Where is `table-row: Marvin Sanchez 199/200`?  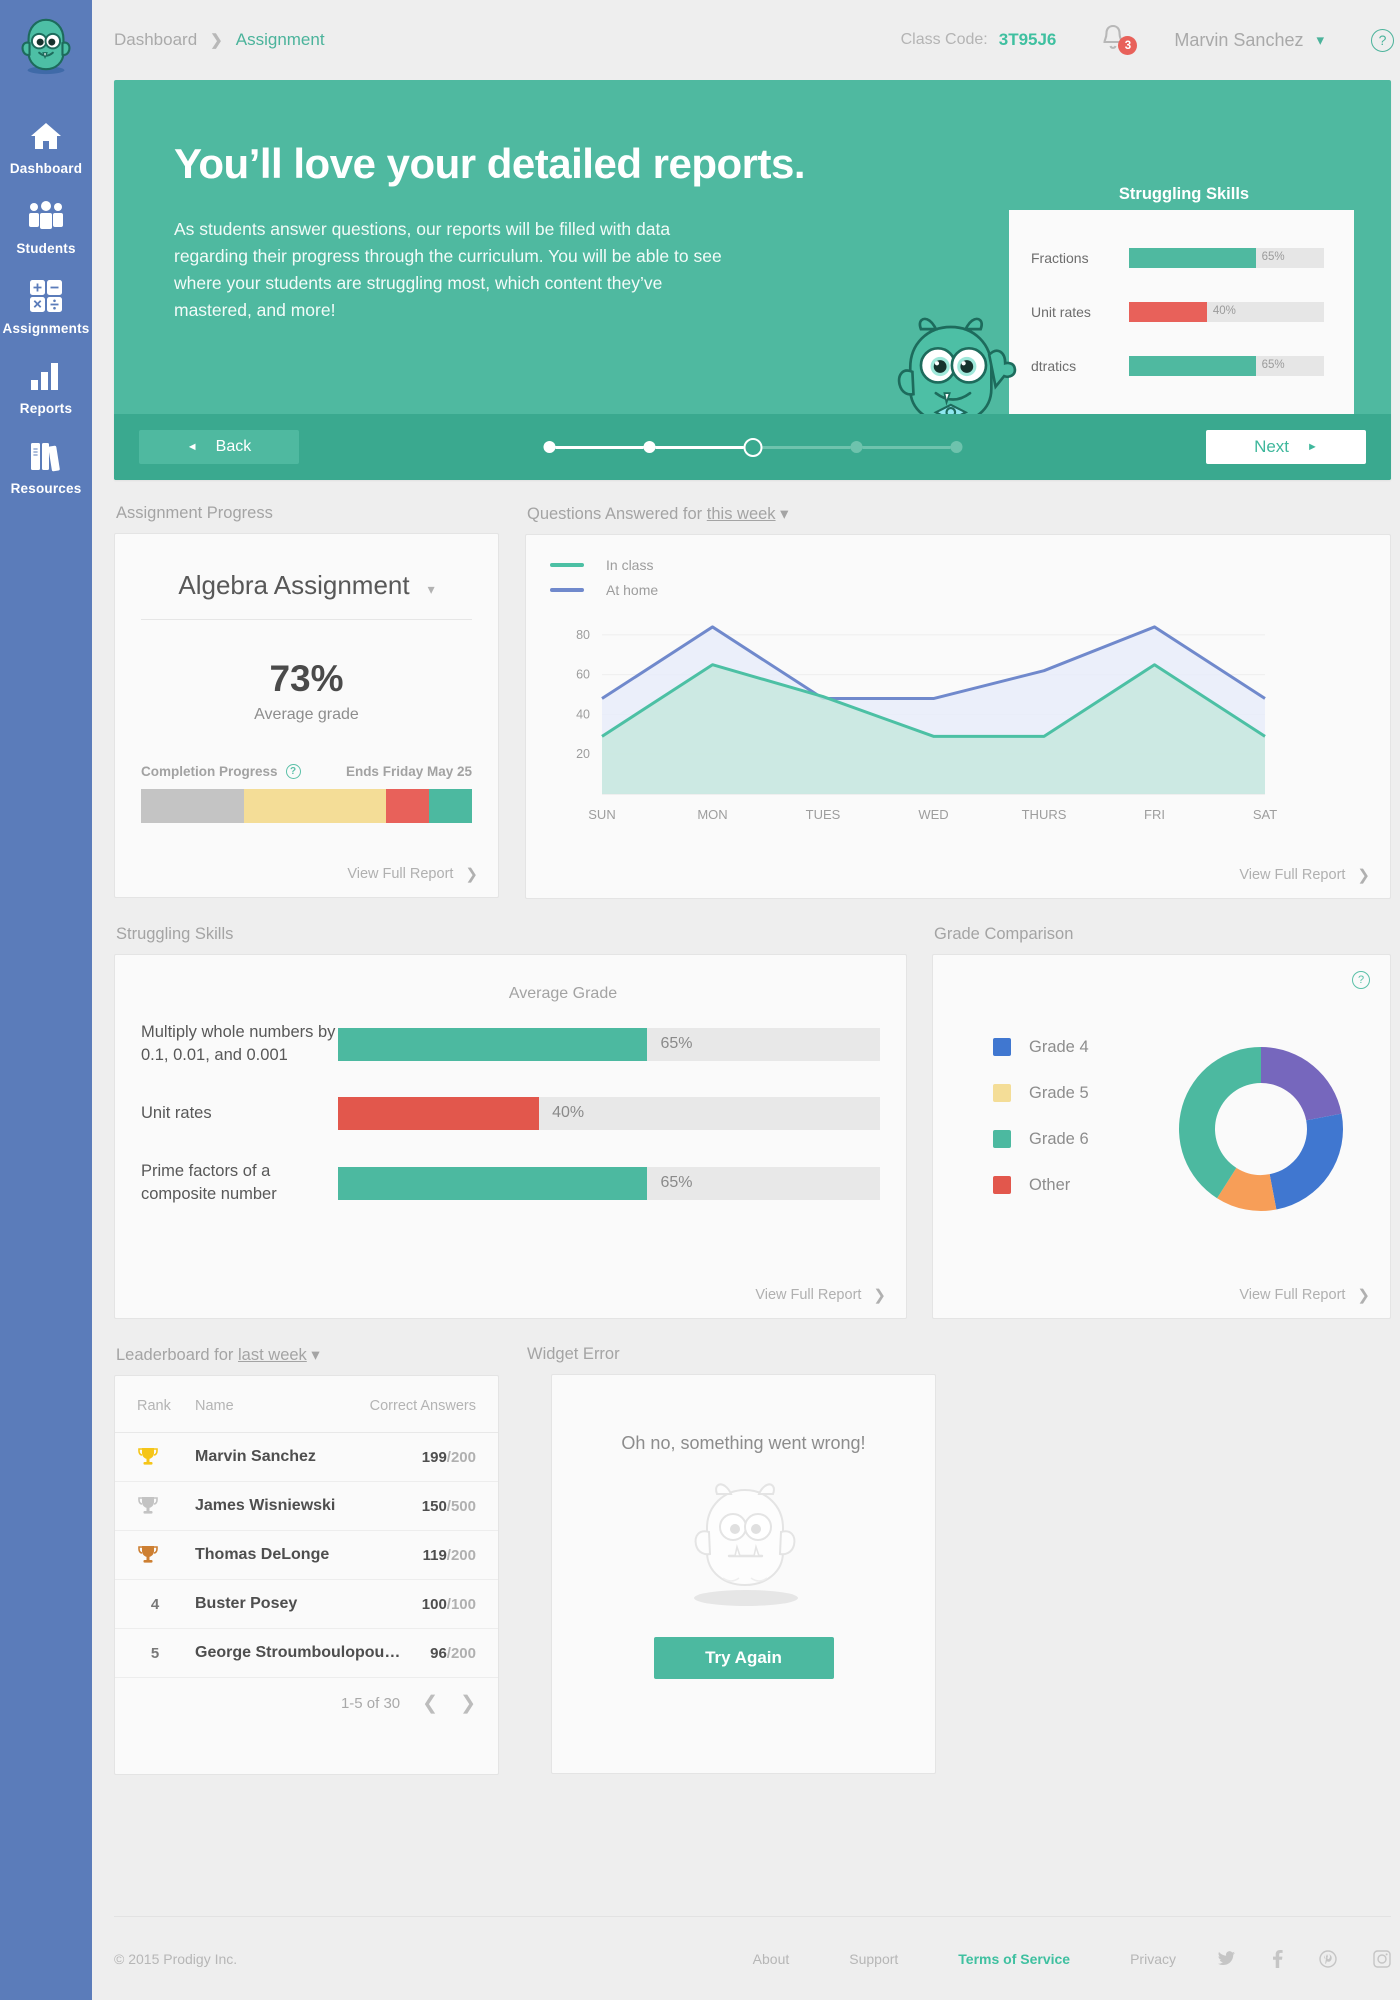
table-row: Marvin Sanchez 199/200 is located at coordinates (306, 1457).